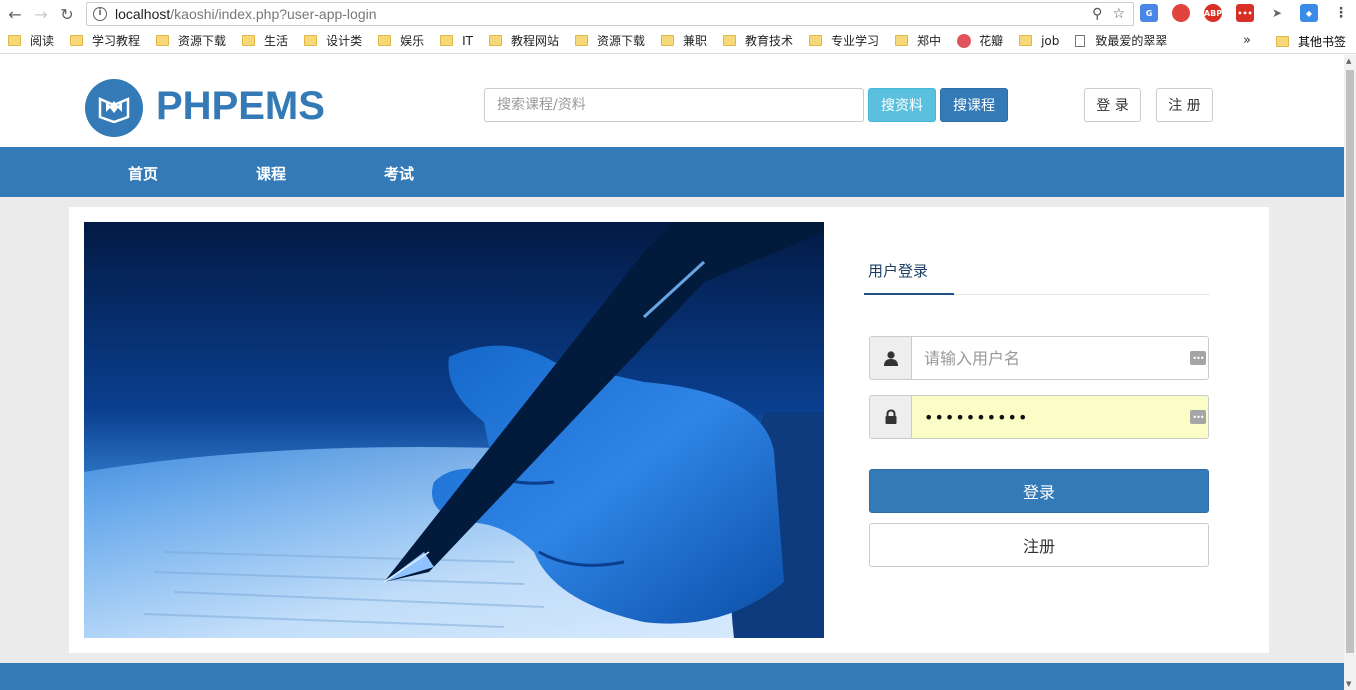 This screenshot has height=690, width=1356. Describe the element at coordinates (15, 14) in the screenshot. I see `back-icon: ←` at that location.